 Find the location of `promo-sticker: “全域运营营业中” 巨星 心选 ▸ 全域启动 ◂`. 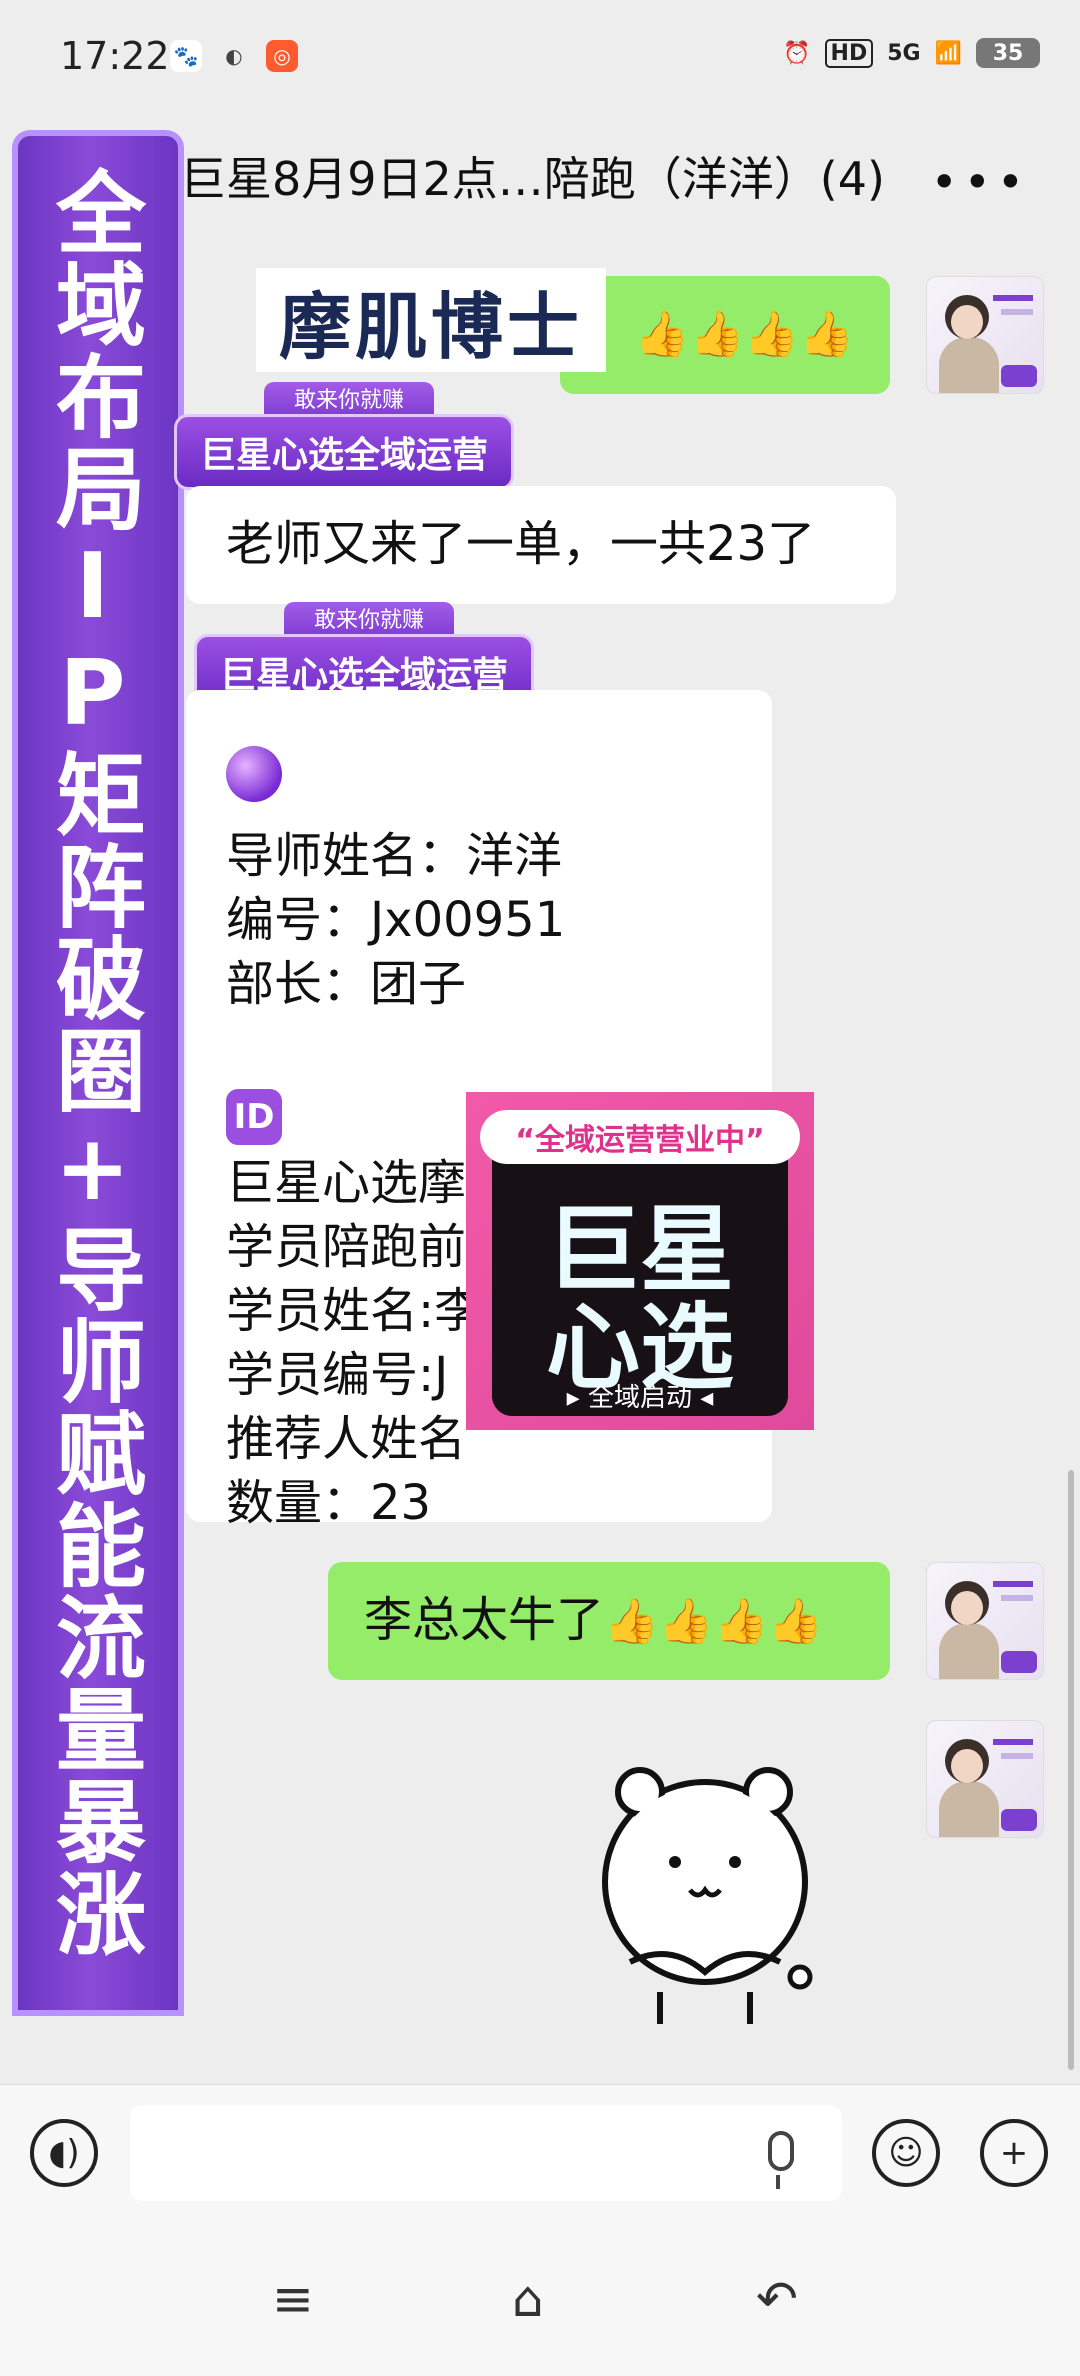

promo-sticker: “全域运营营业中” 巨星 心选 ▸ 全域启动 ◂ is located at coordinates (640, 1261).